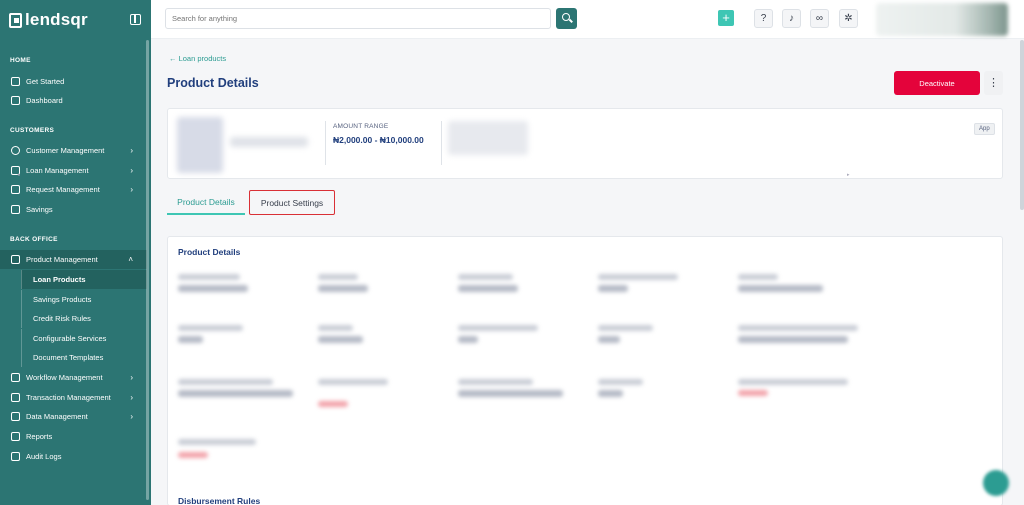 The width and height of the screenshot is (1024, 505). Describe the element at coordinates (84, 279) in the screenshot. I see `sidebar-subitem-loan-products: Loan Products` at that location.